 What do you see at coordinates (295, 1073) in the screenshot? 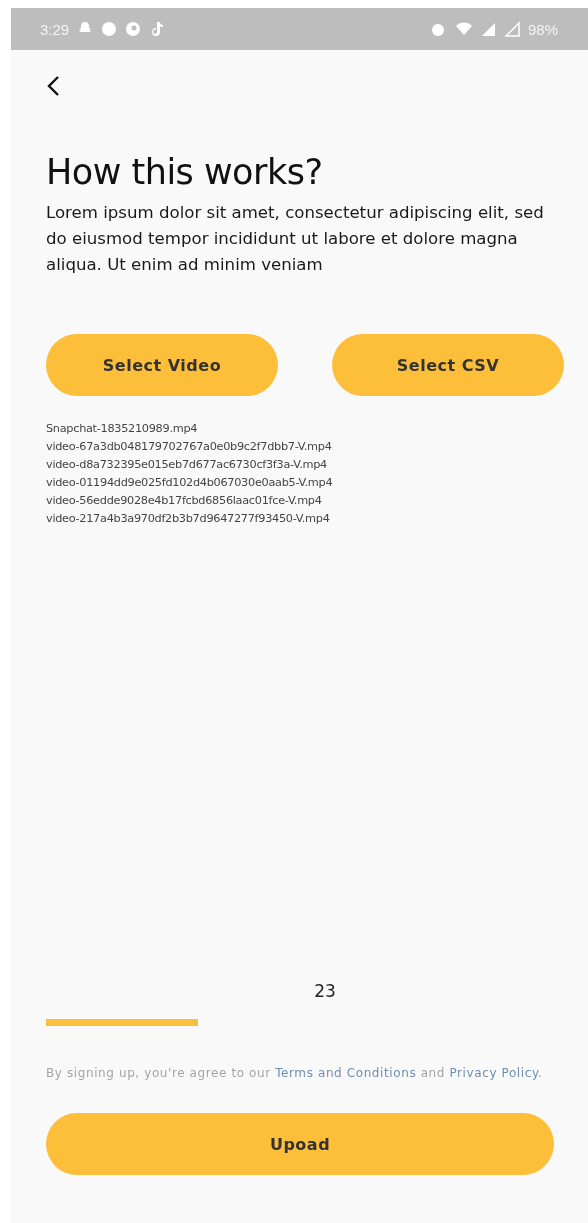
I see `terms-text: By signing up, you're agree to our Terms and Conditions and Privacy Policy.` at bounding box center [295, 1073].